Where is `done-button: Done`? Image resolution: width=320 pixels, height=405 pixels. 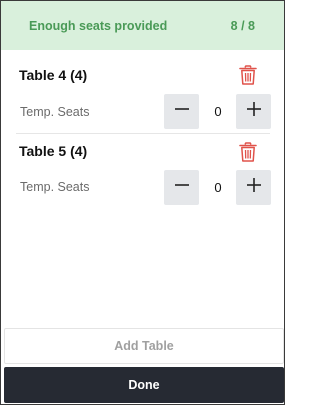 done-button: Done is located at coordinates (144, 385).